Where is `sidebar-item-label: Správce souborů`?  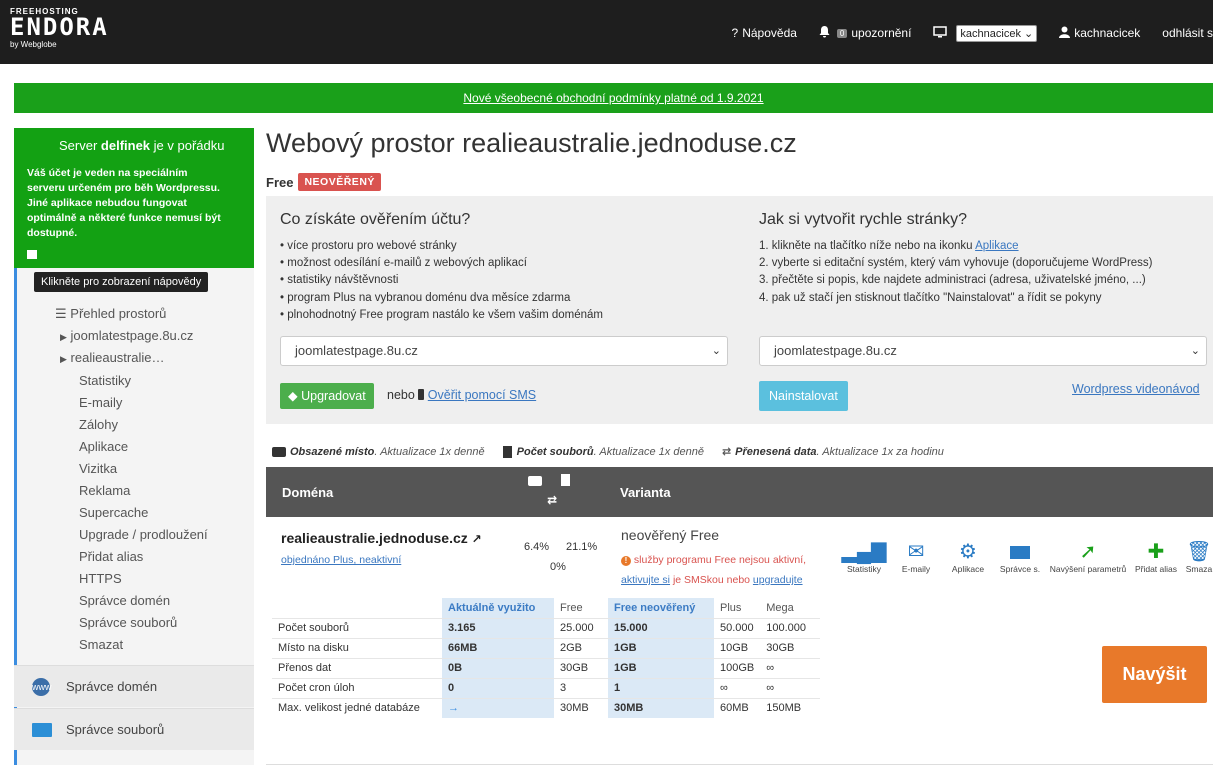 sidebar-item-label: Správce souborů is located at coordinates (115, 729).